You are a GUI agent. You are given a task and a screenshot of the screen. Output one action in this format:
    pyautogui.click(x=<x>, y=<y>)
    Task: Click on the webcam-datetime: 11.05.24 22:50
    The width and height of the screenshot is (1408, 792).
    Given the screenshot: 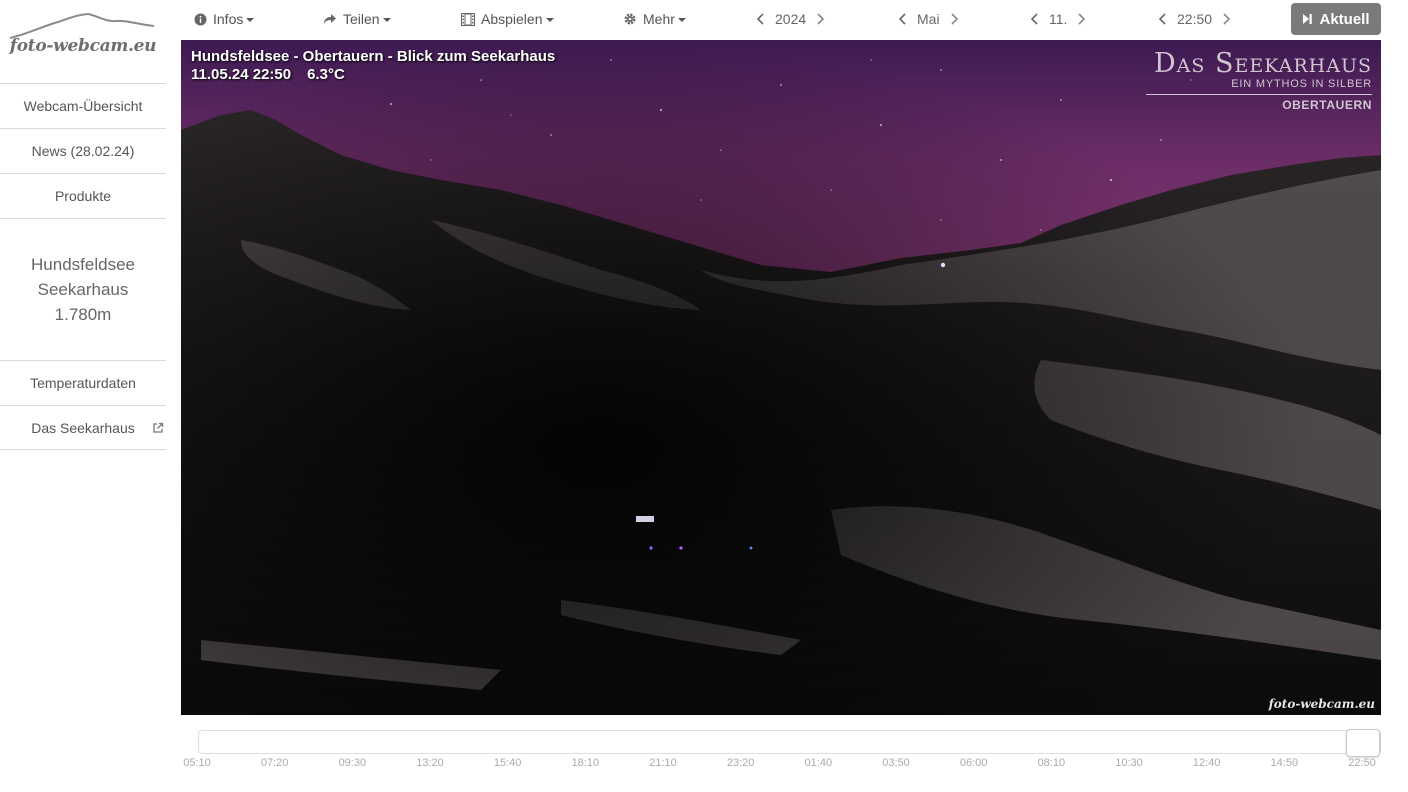 What is the action you would take?
    pyautogui.click(x=241, y=74)
    